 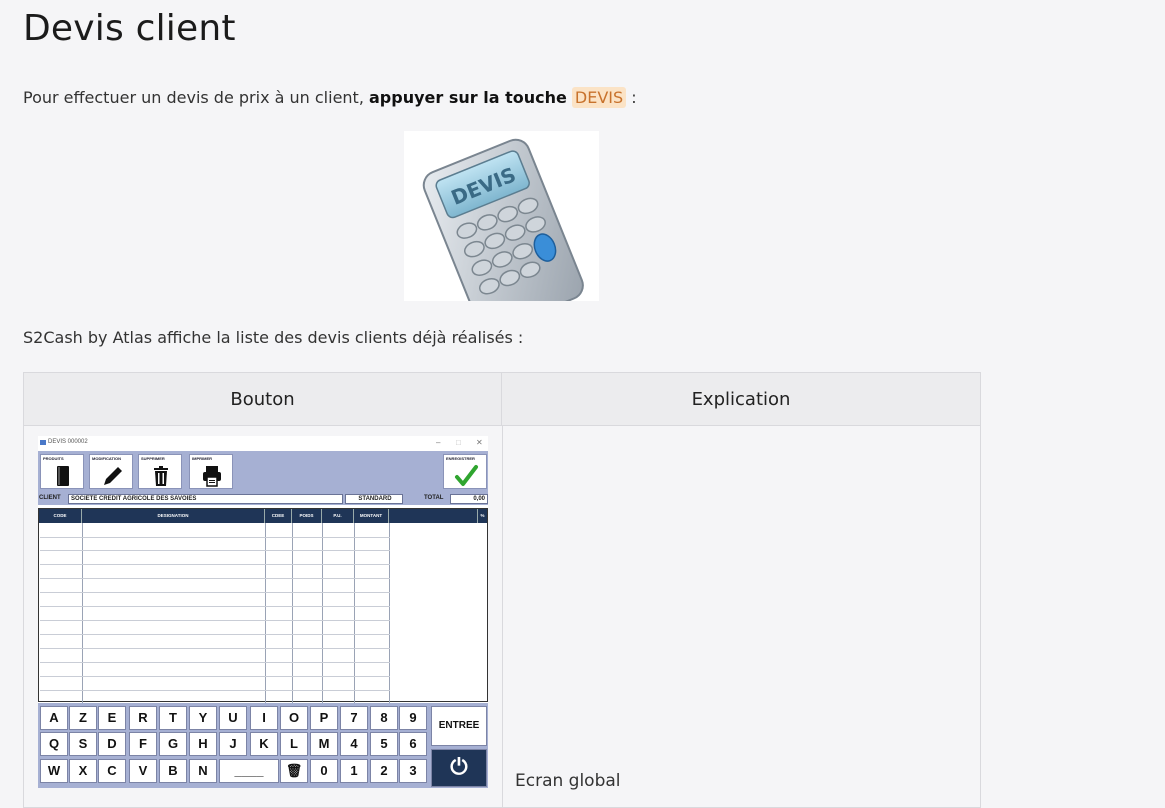 I want to click on grid-header-percent: %, so click(x=482, y=516).